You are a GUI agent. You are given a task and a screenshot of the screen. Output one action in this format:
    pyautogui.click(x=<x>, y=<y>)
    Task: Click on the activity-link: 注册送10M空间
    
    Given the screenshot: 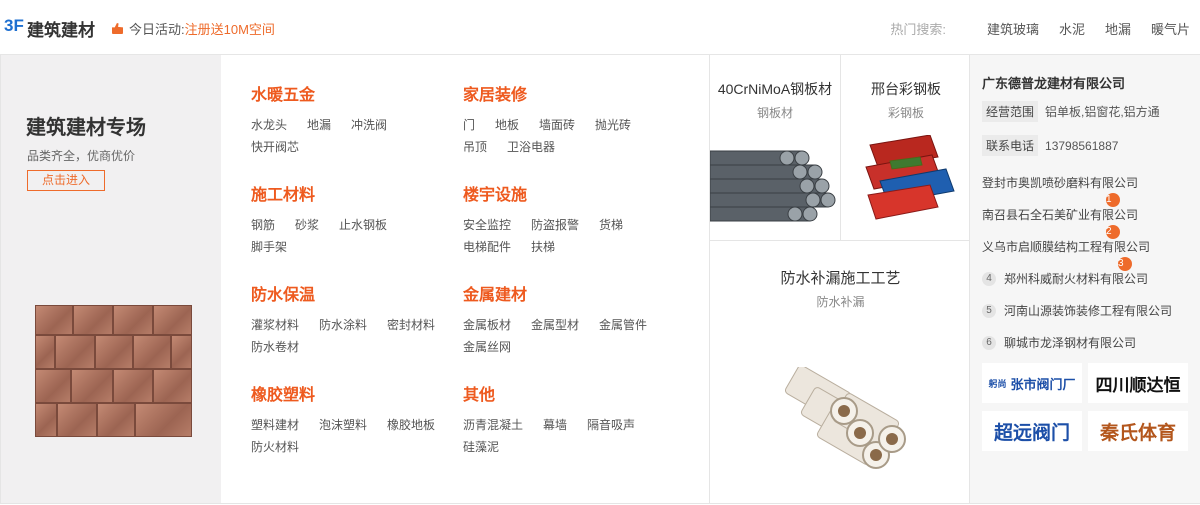 What is the action you would take?
    pyautogui.click(x=230, y=28)
    